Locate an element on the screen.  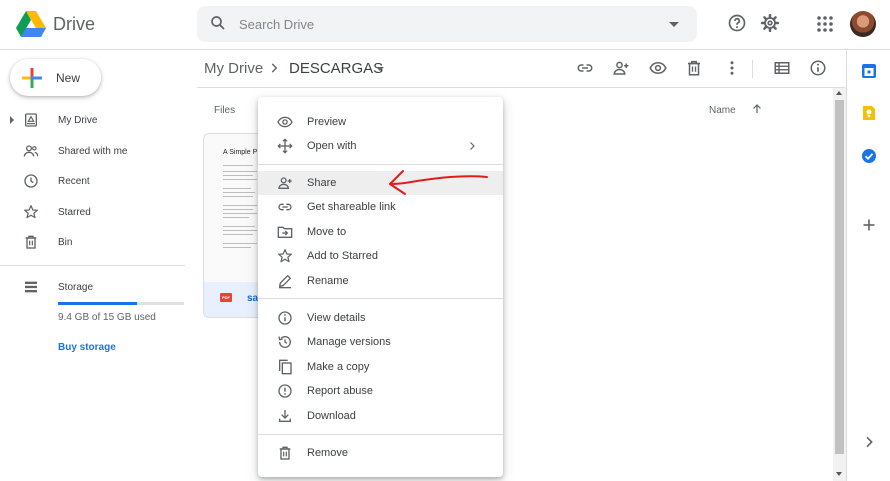
expand-panel-chevron-icon is located at coordinates (869, 442).